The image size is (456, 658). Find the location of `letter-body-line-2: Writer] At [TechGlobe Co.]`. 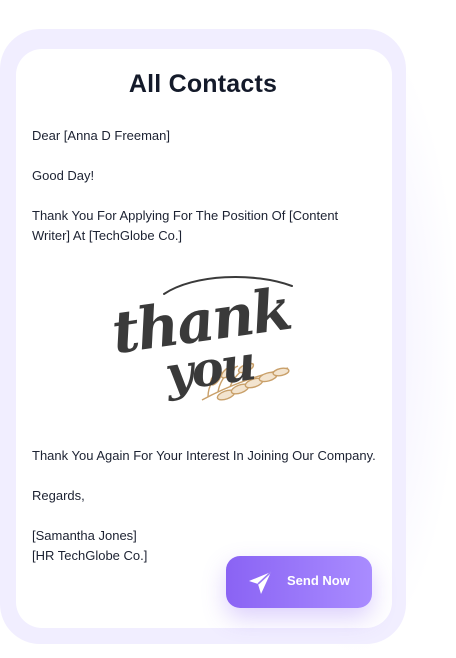

letter-body-line-2: Writer] At [TechGlobe Co.] is located at coordinates (107, 235).